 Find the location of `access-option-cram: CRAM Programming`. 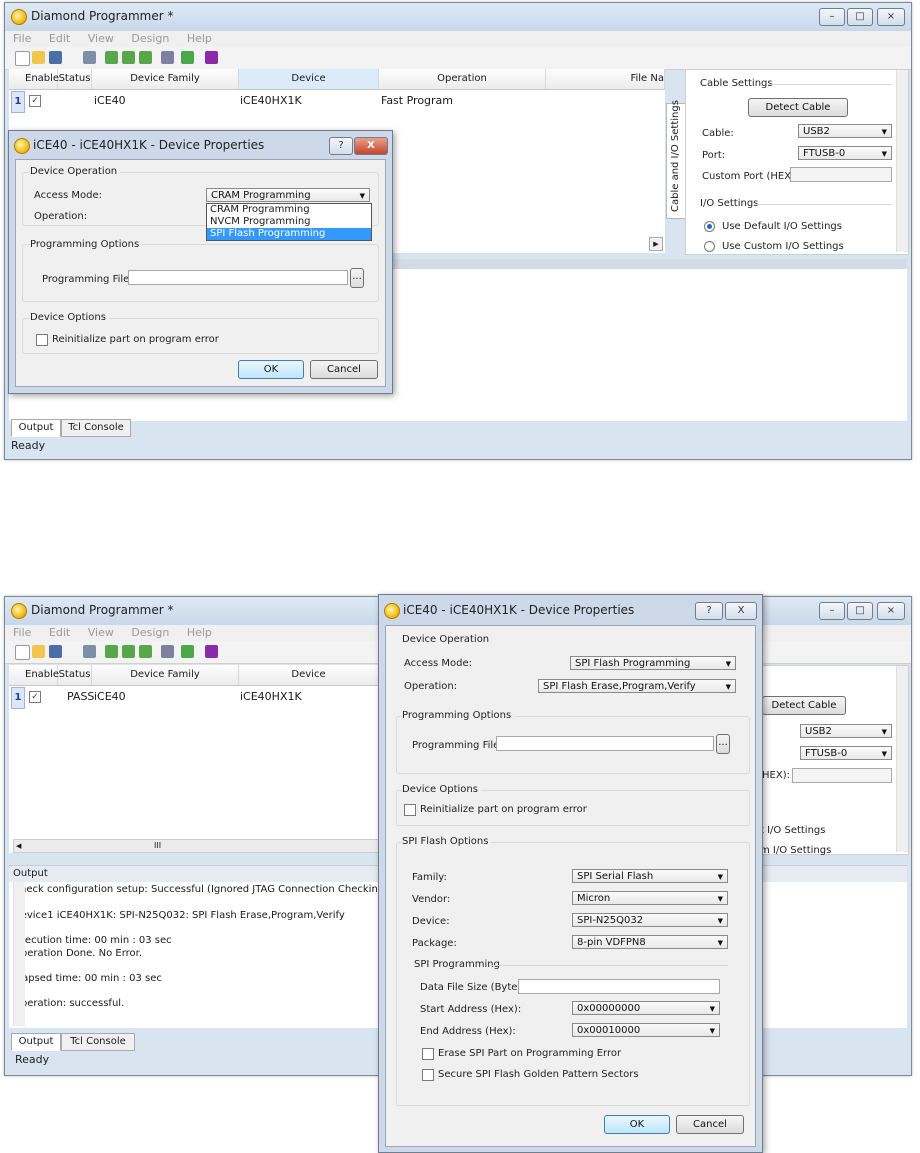

access-option-cram: CRAM Programming is located at coordinates (289, 210).